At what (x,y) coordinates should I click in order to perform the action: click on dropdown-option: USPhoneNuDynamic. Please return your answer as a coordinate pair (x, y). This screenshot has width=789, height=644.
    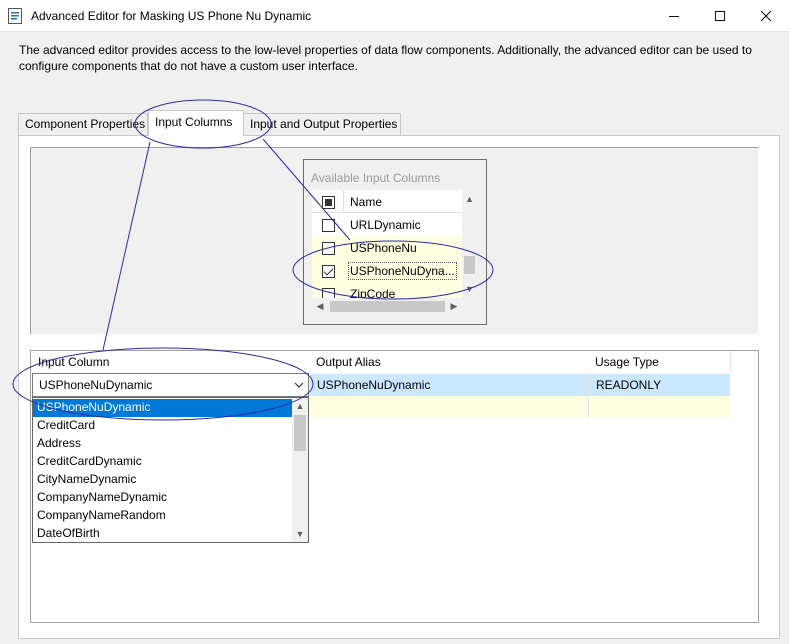
    Looking at the image, I should click on (163, 408).